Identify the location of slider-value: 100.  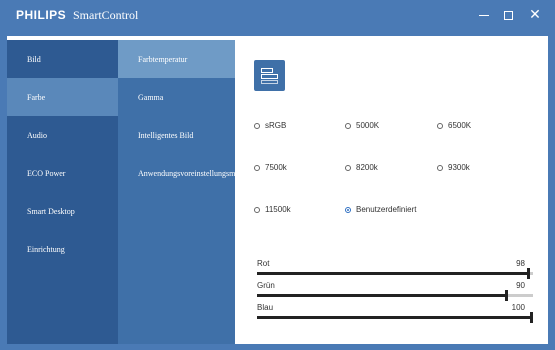
(518, 307).